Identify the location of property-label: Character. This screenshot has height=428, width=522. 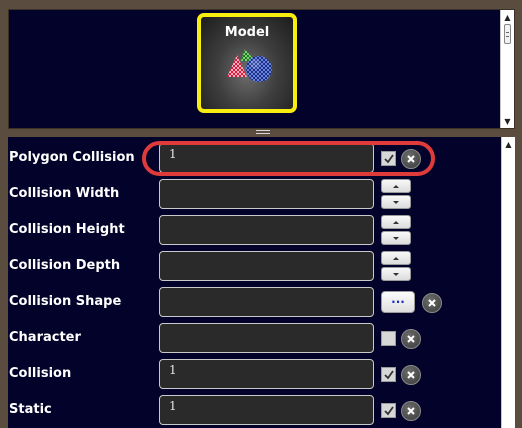
(45, 337).